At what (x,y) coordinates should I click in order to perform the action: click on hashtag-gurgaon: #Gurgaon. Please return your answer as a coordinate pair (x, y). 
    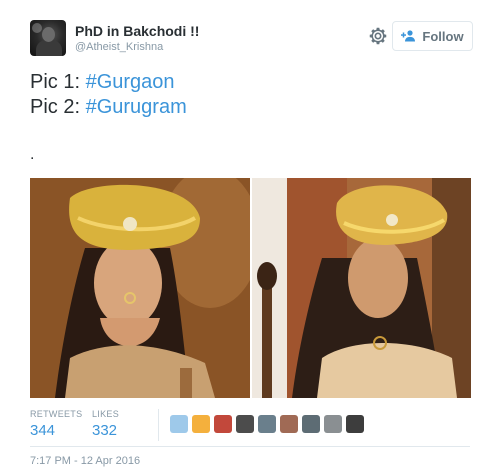
    Looking at the image, I should click on (130, 82).